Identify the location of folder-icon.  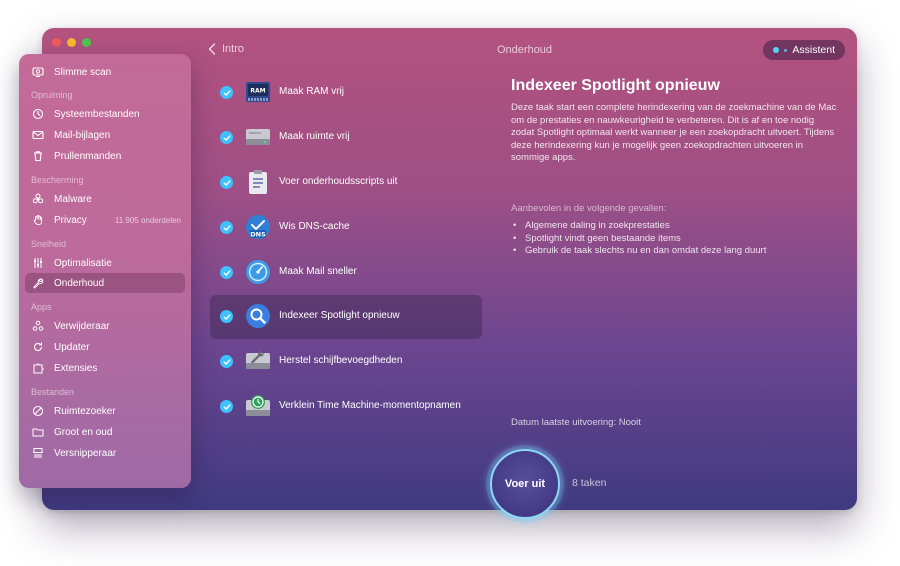
(38, 432).